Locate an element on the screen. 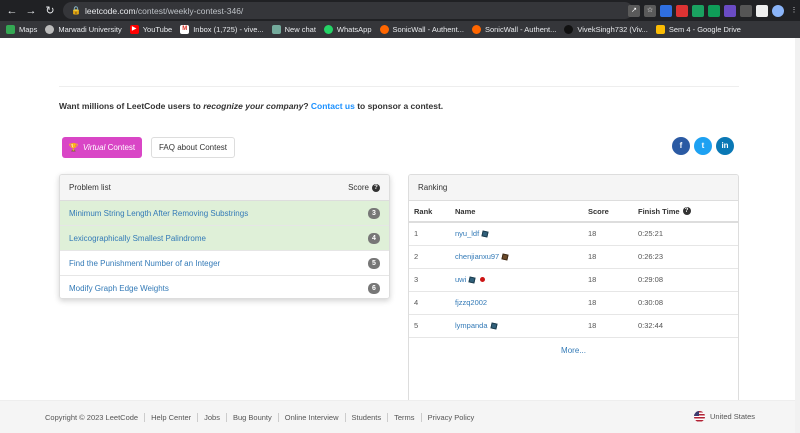  back-icon: ← is located at coordinates (12, 11).